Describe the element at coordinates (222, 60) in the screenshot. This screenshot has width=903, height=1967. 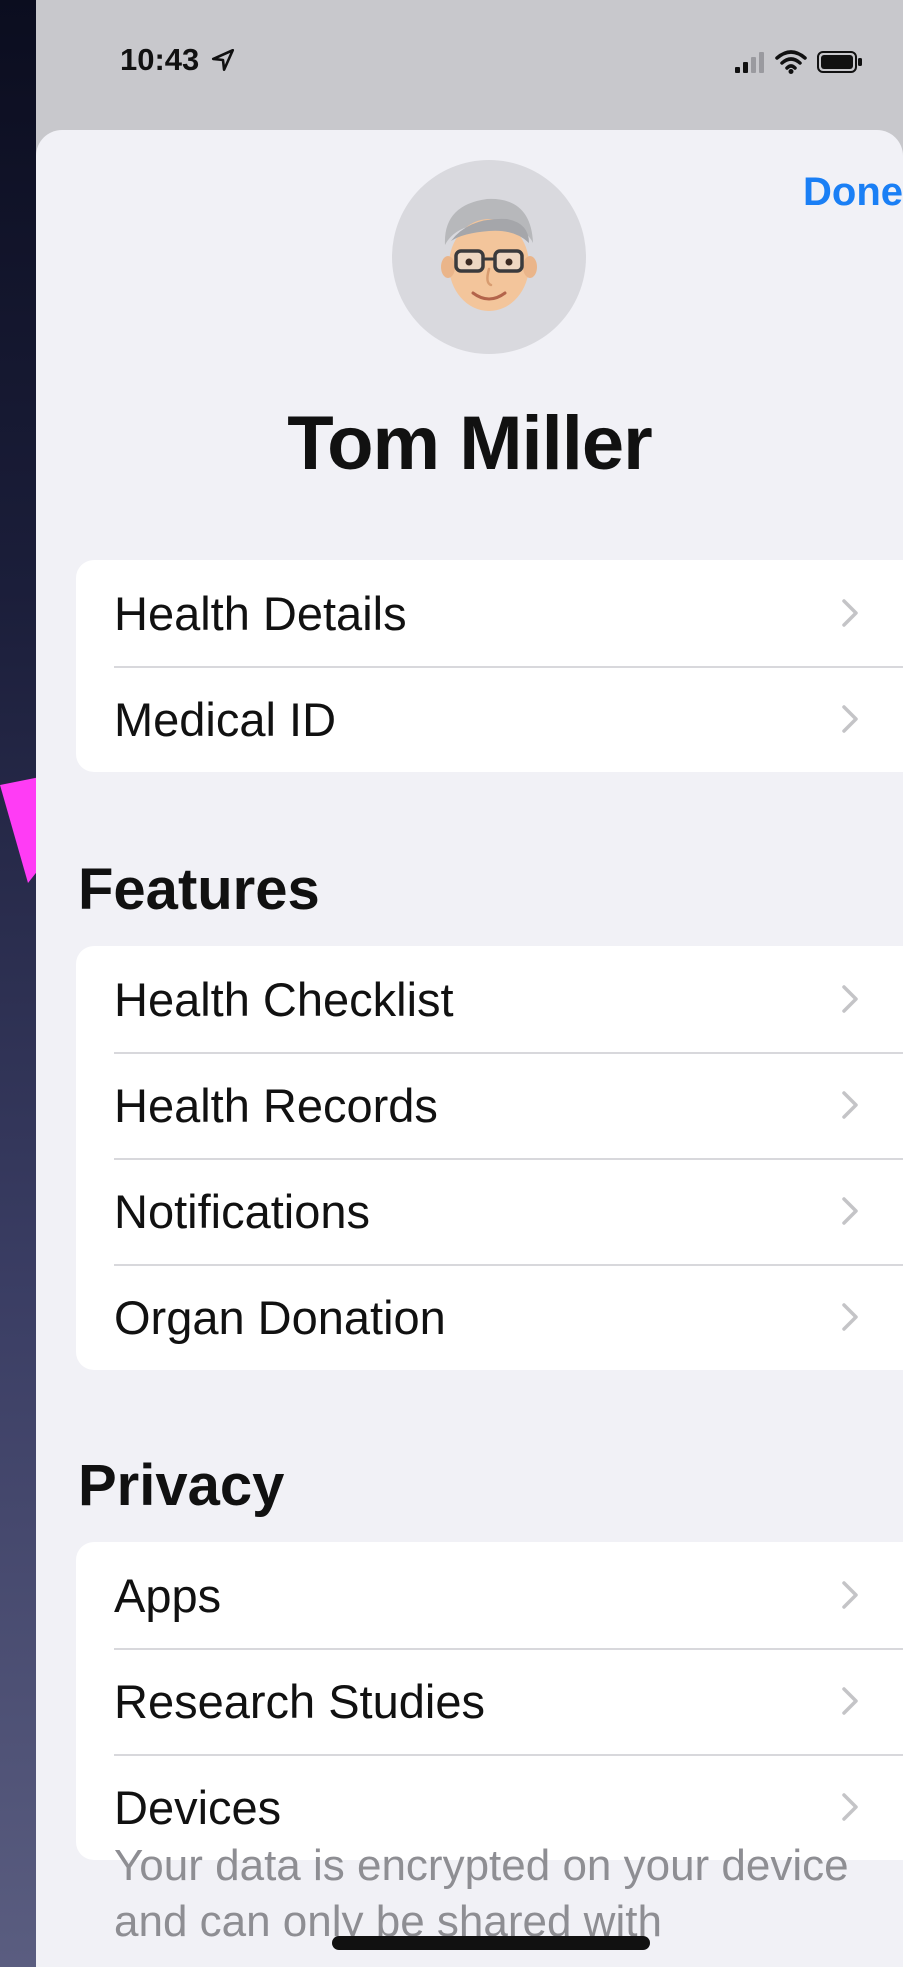
I see `location-arrow-icon` at that location.